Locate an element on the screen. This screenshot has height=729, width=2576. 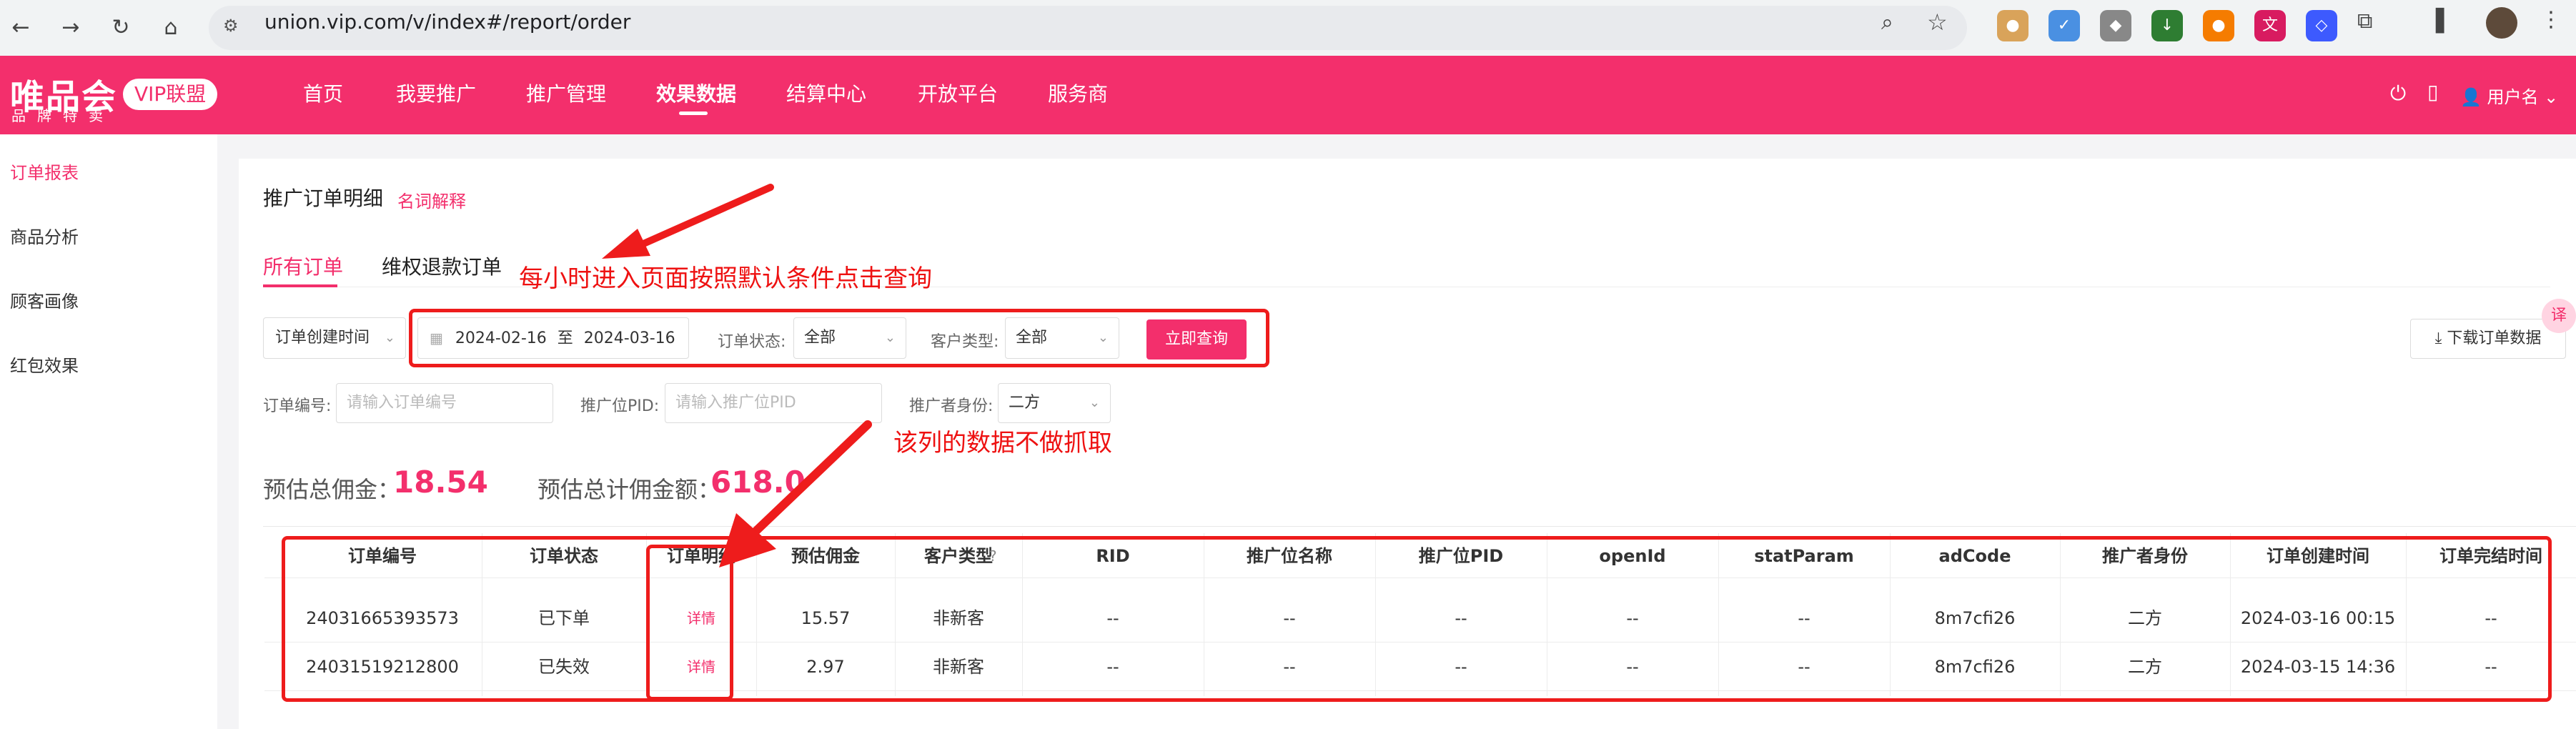
bookmark-star-icon: ☆ is located at coordinates (1938, 23).